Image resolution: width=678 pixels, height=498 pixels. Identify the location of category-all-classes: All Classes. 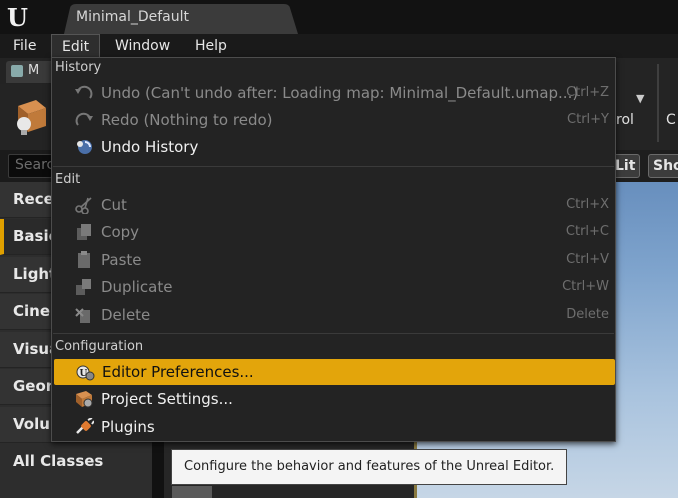
(76, 462).